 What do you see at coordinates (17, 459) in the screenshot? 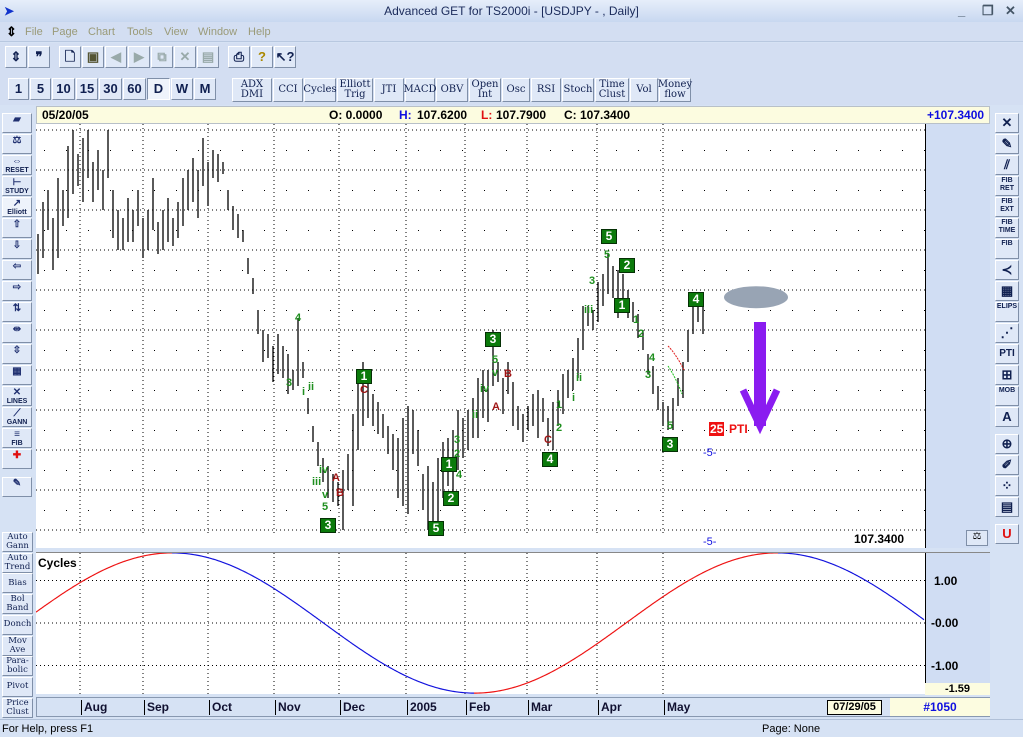
I see `crosshair-tool-button: ✚` at bounding box center [17, 459].